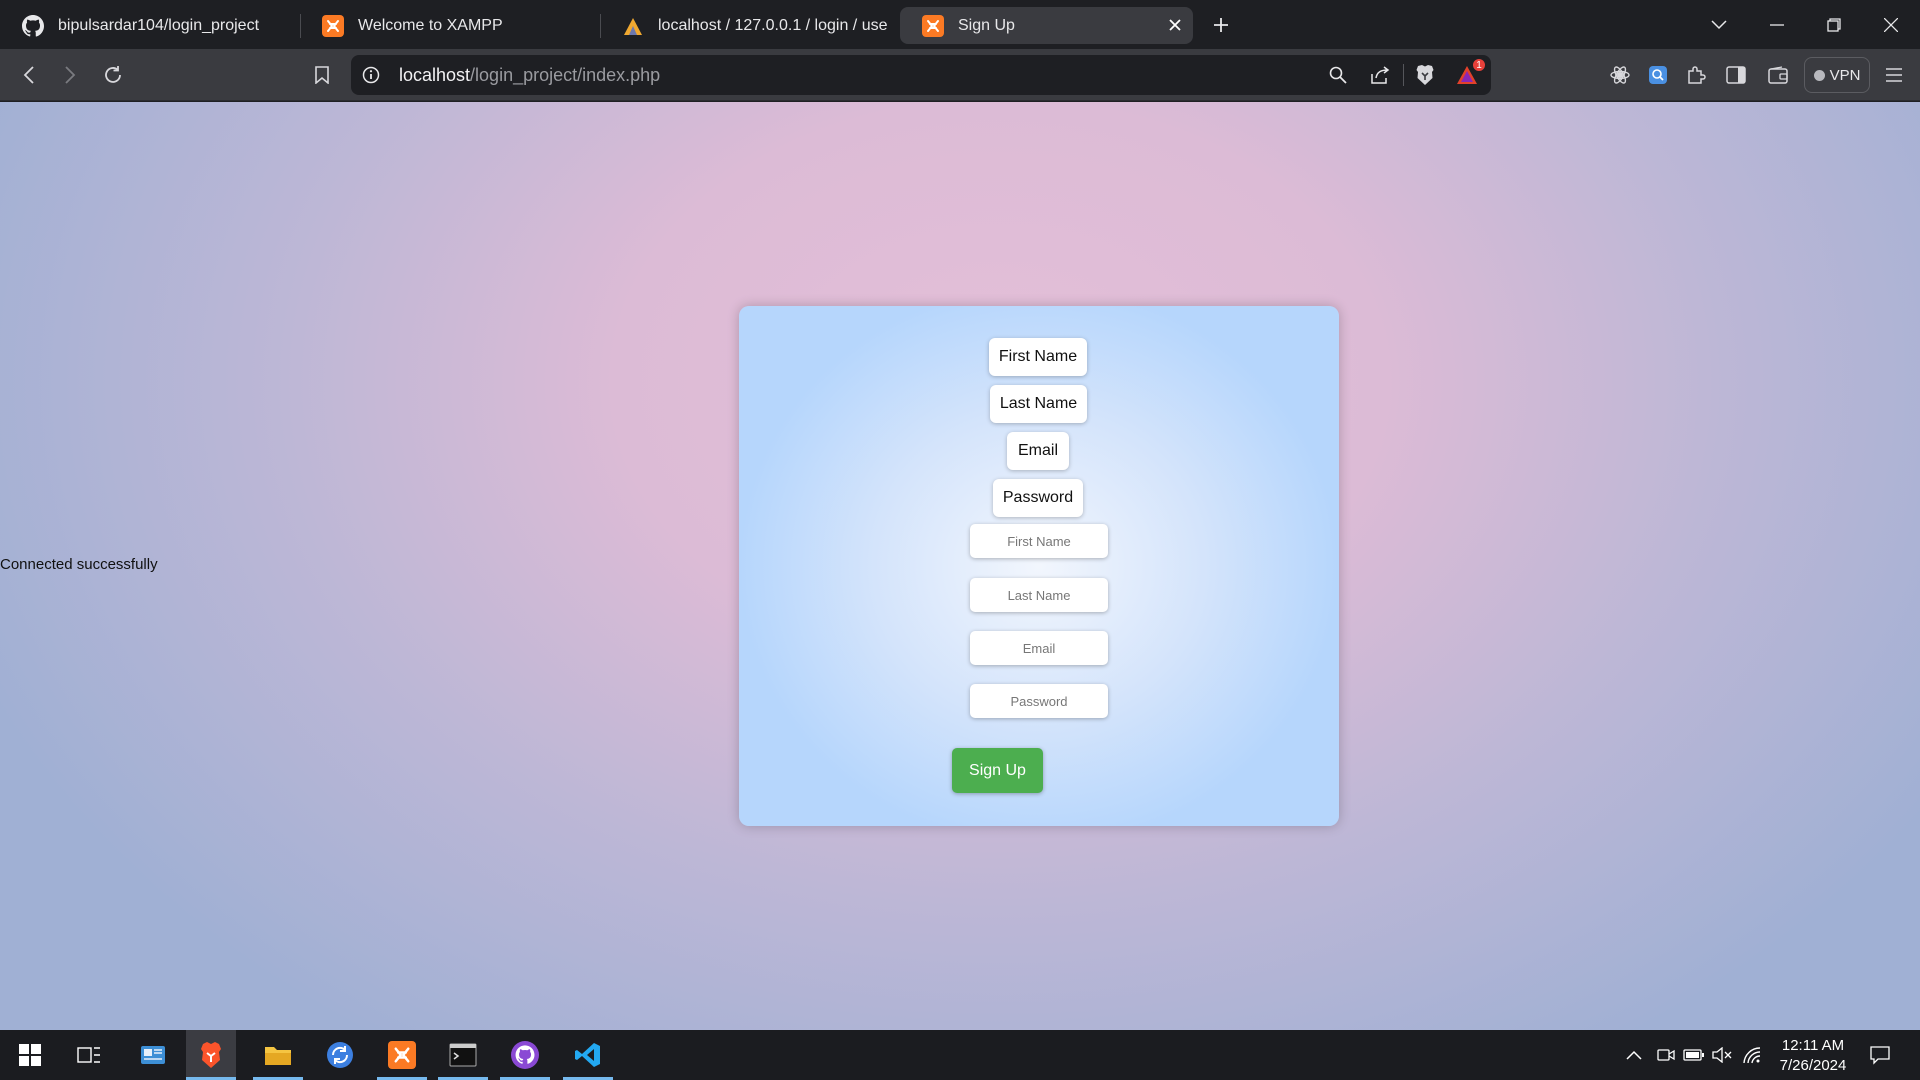 The height and width of the screenshot is (1080, 1920). Describe the element at coordinates (113, 75) in the screenshot. I see `reload-button` at that location.